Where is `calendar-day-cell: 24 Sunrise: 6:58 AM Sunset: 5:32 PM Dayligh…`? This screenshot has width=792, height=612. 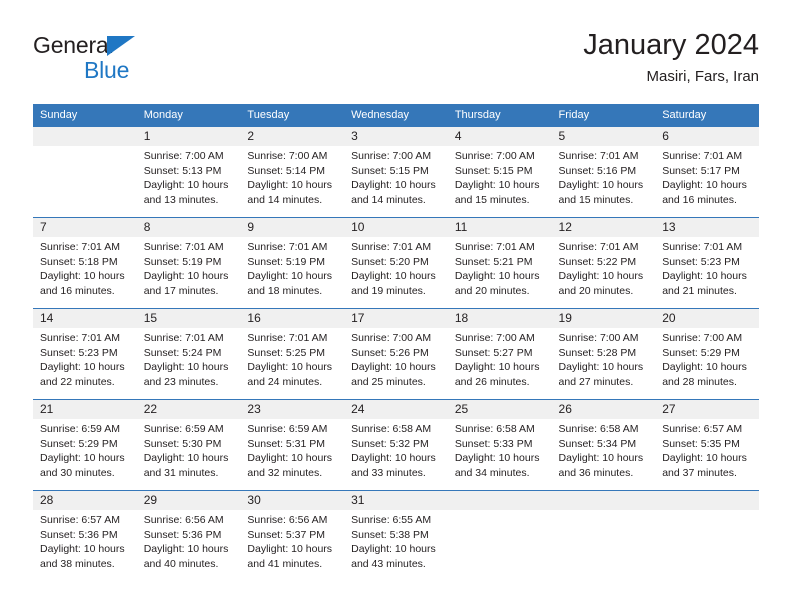 calendar-day-cell: 24 Sunrise: 6:58 AM Sunset: 5:32 PM Dayligh… is located at coordinates (396, 445).